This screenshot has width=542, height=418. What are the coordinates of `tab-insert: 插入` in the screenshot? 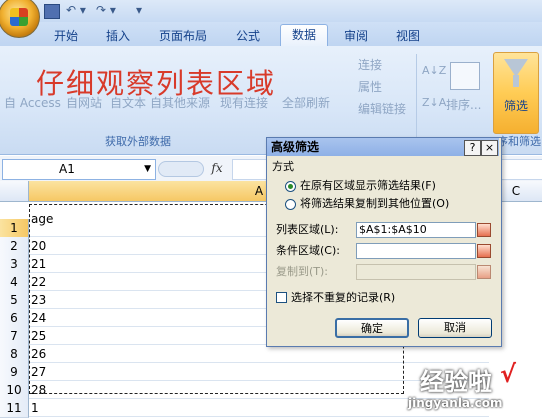 It's located at (118, 36).